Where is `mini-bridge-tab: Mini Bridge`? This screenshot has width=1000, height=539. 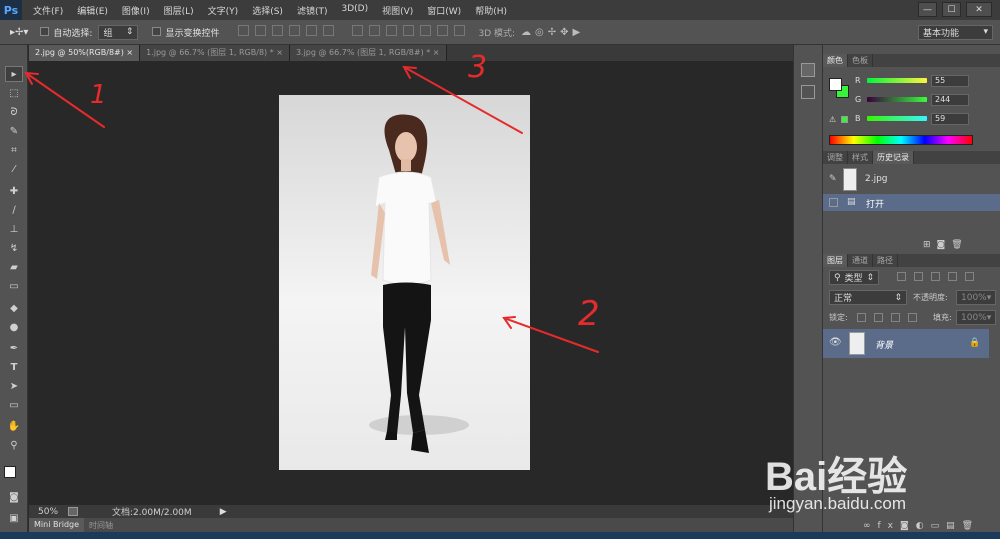
mini-bridge-tab: Mini Bridge is located at coordinates (57, 525).